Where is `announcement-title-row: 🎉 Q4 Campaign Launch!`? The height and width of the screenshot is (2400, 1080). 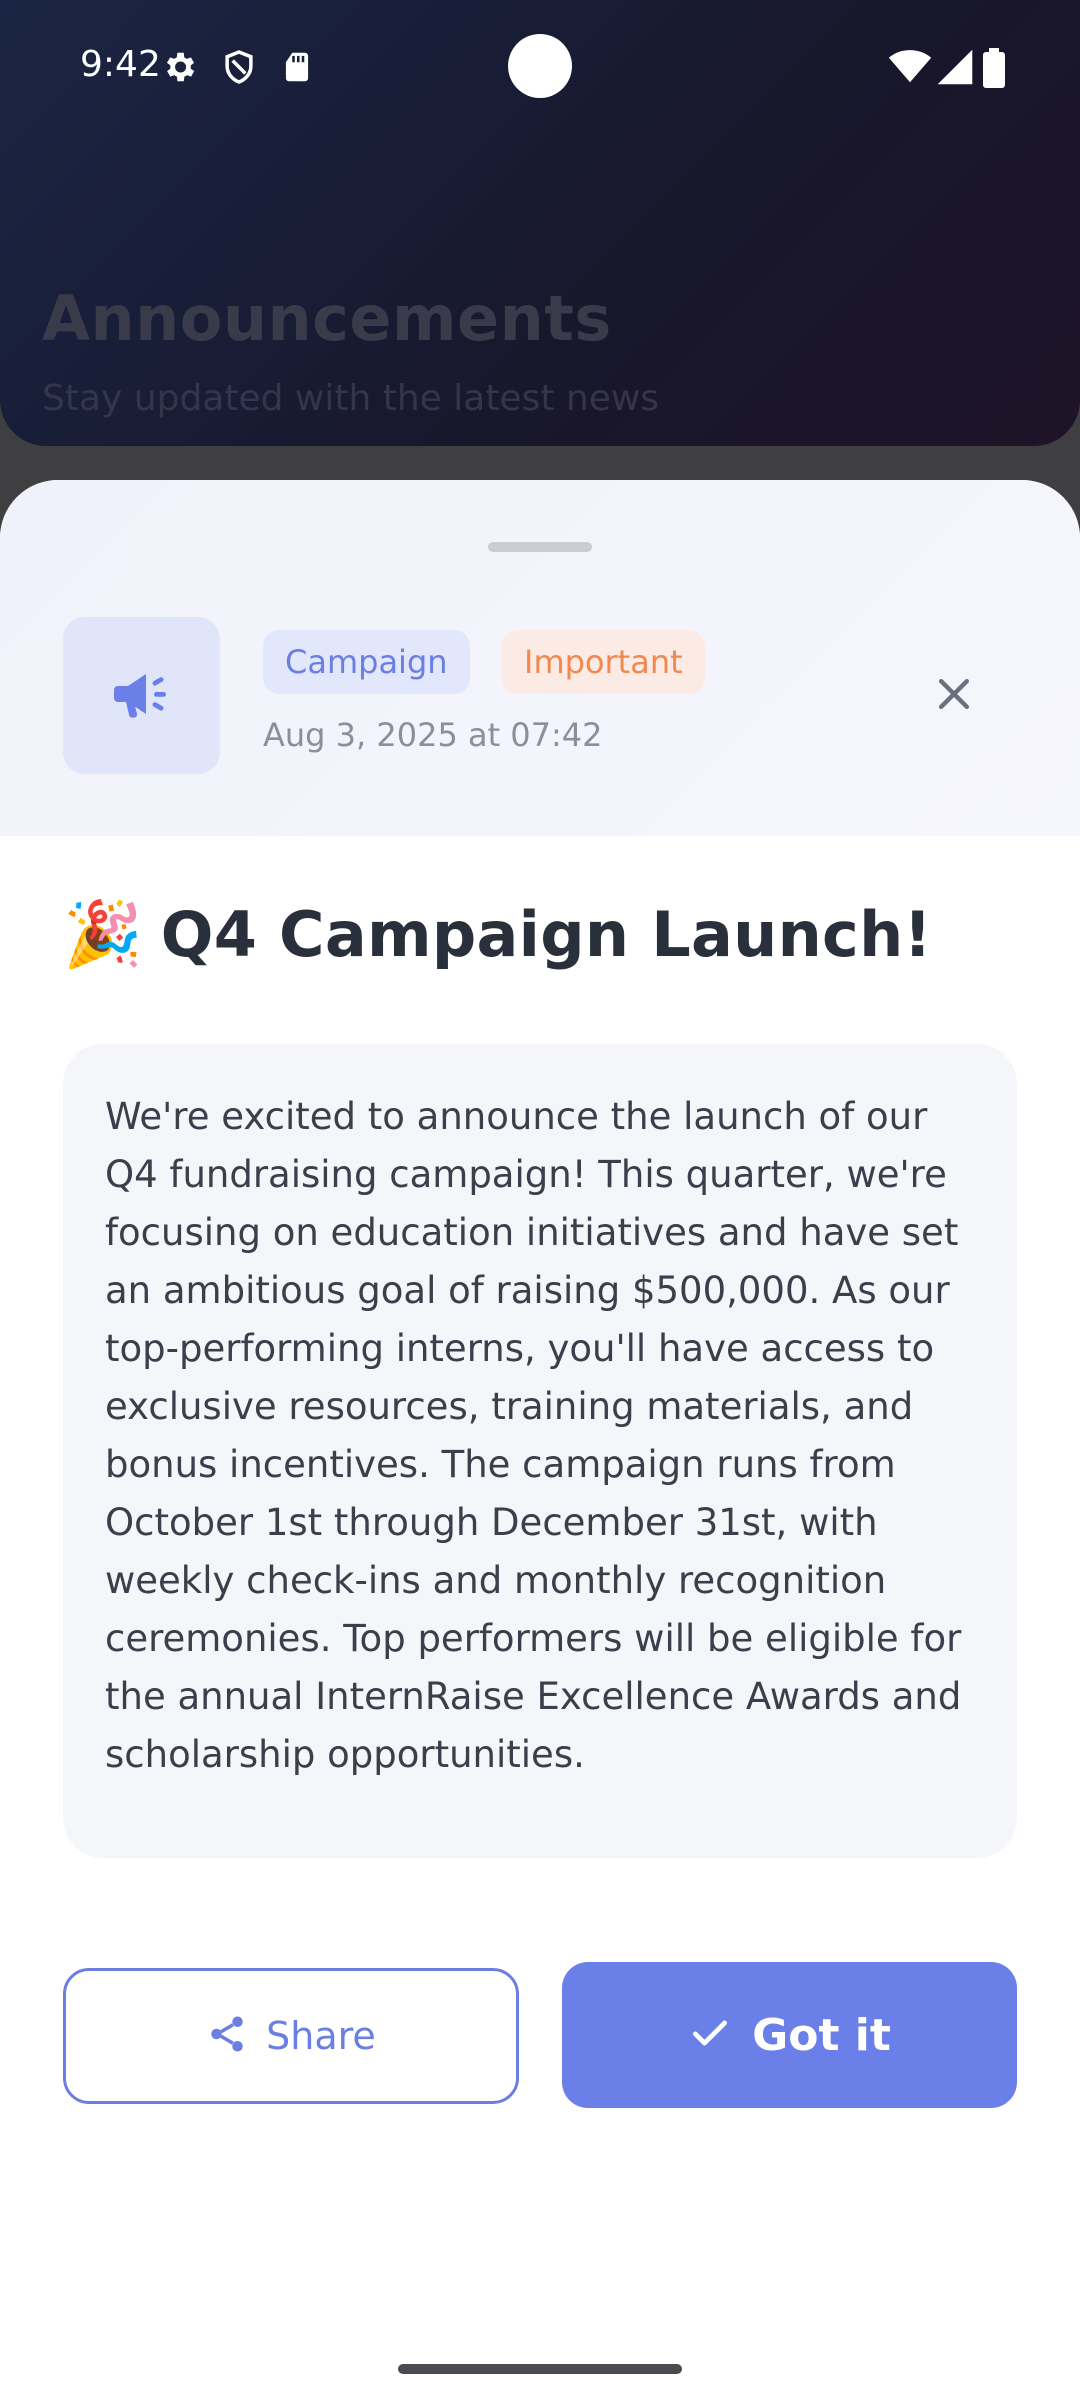
announcement-title-row: 🎉 Q4 Campaign Launch! is located at coordinates (497, 934).